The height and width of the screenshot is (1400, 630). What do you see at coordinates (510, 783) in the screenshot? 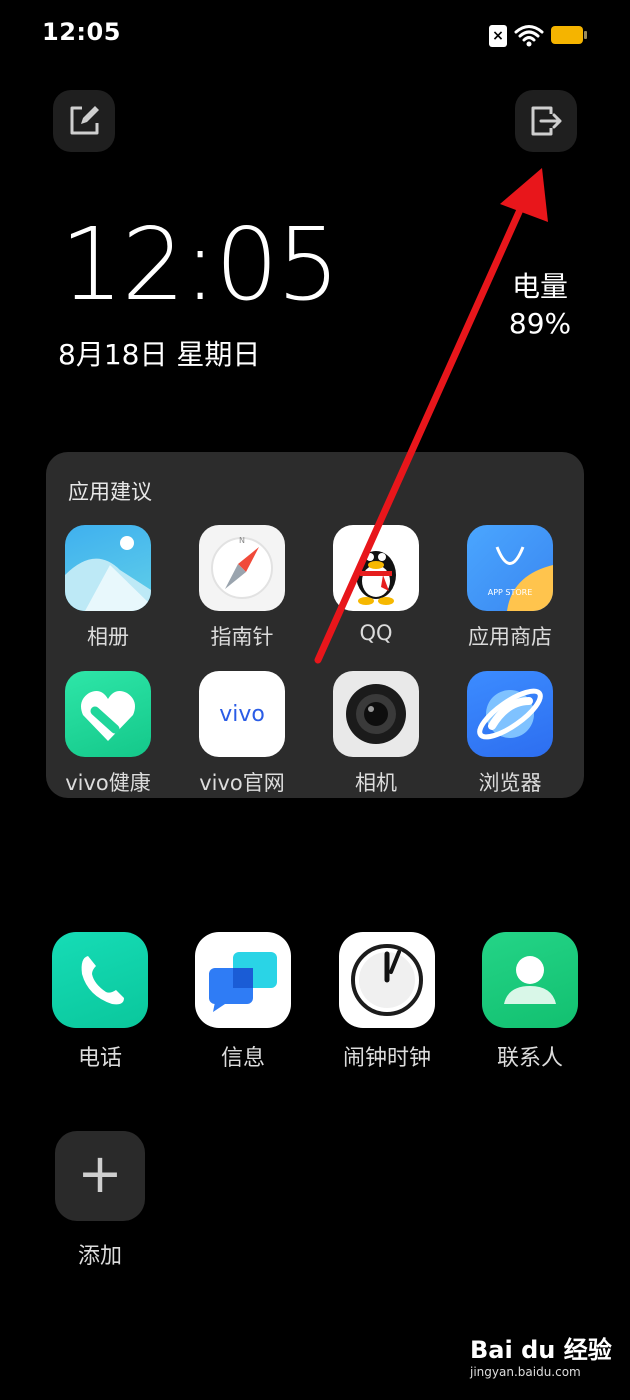
I see `app-label: 浏览器` at bounding box center [510, 783].